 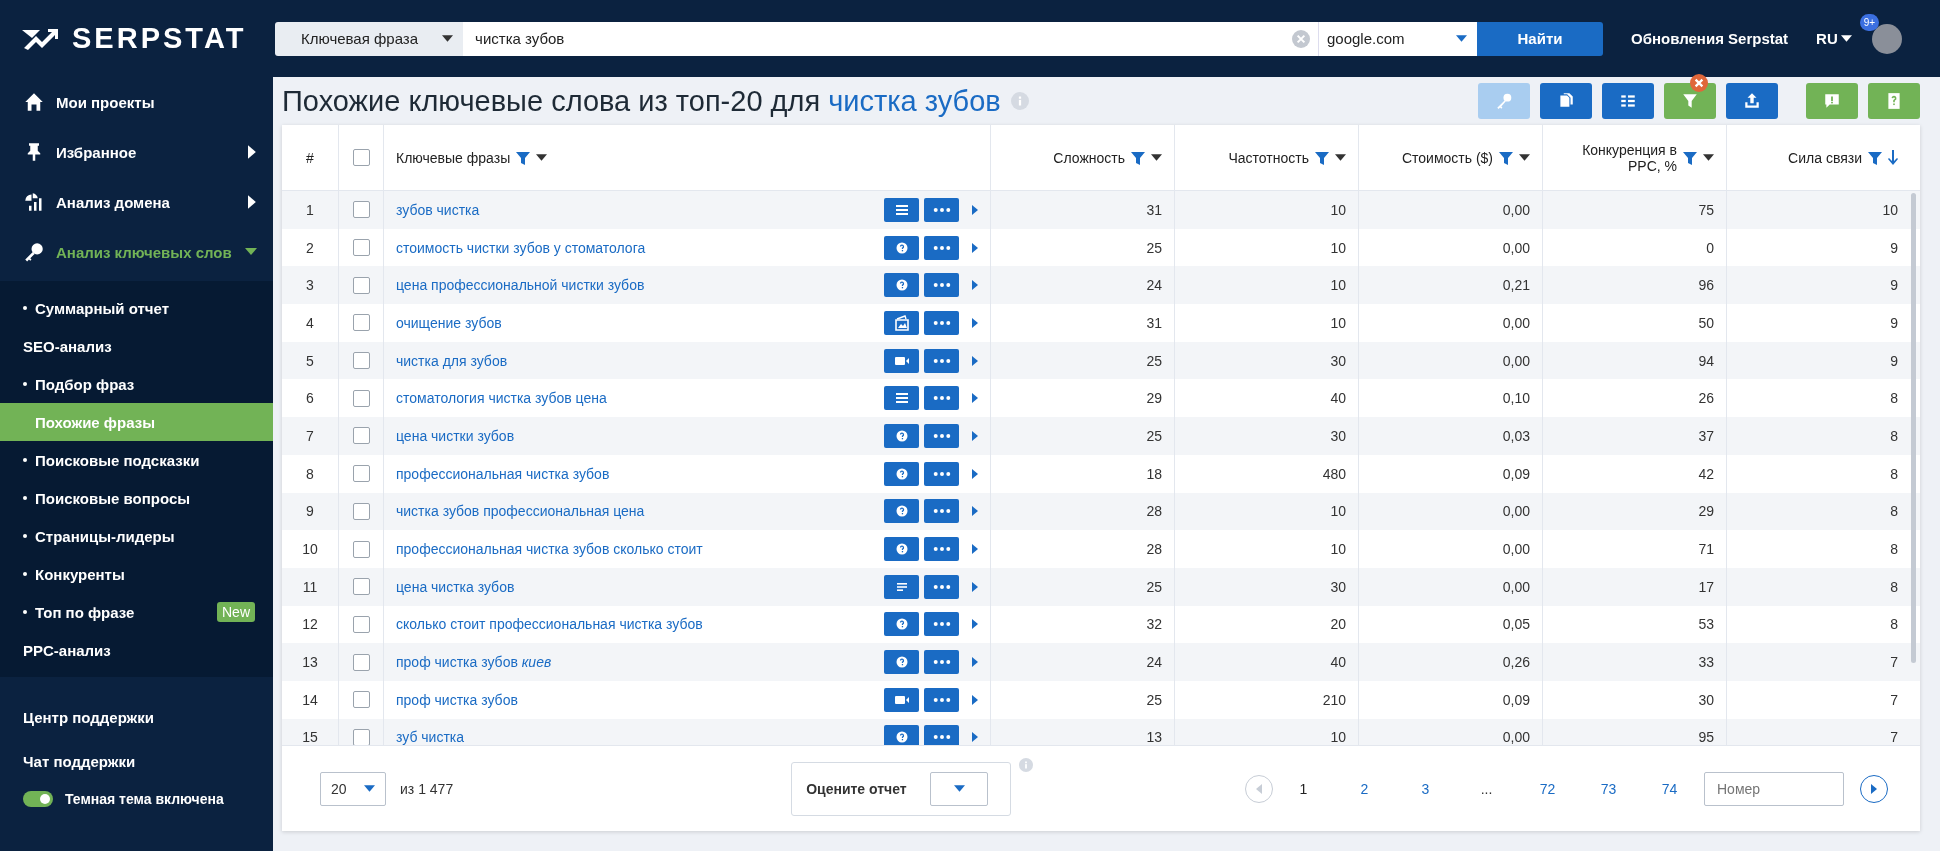 I want to click on keyword-link: чистка зубов профессиональная цена, so click(x=637, y=511).